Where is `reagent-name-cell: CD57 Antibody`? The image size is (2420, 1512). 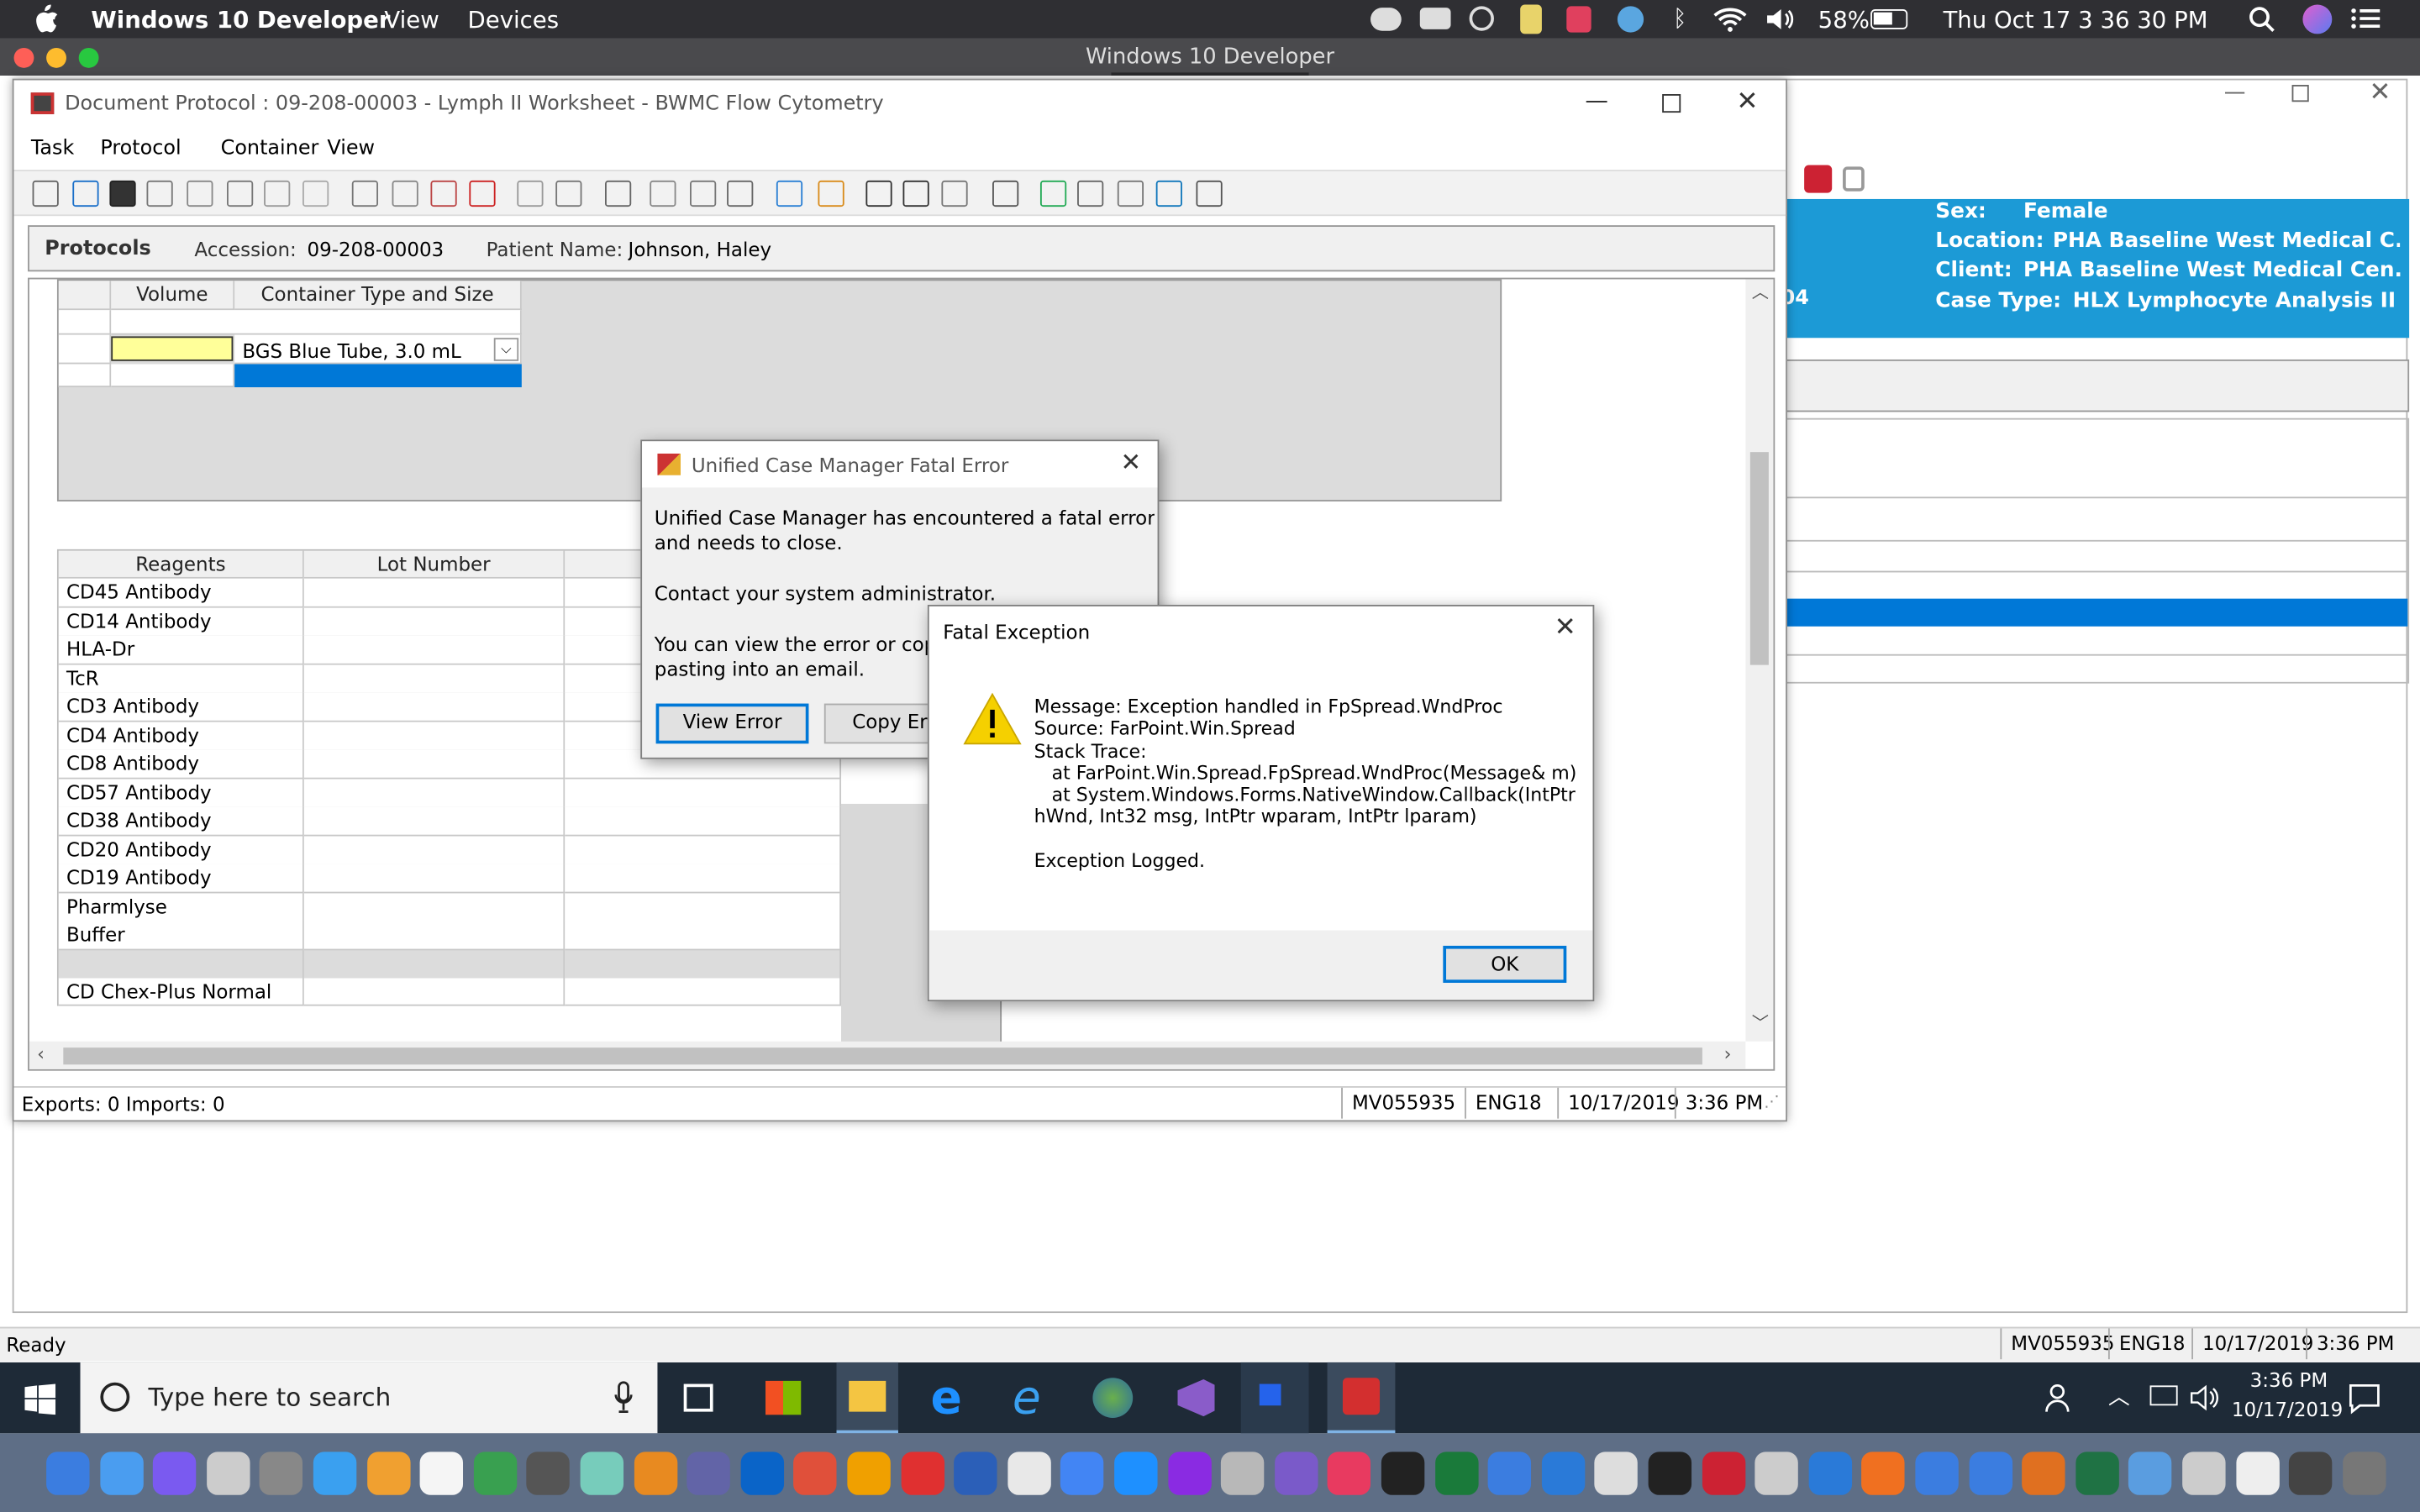
reagent-name-cell: CD57 Antibody is located at coordinates (181, 793).